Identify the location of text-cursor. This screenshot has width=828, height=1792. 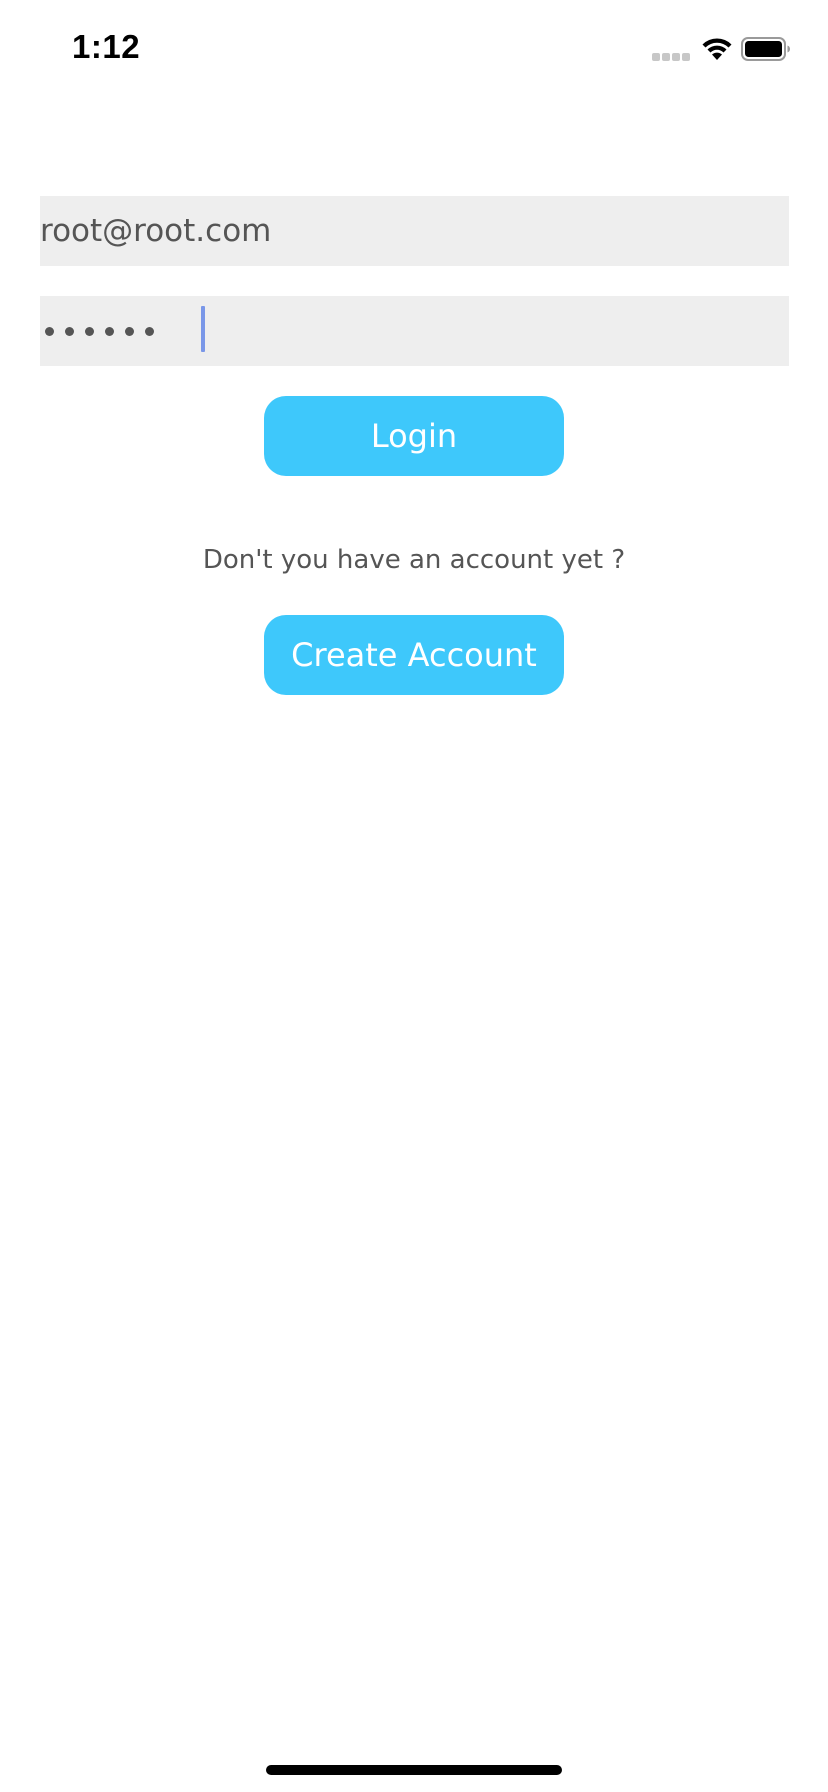
(203, 329).